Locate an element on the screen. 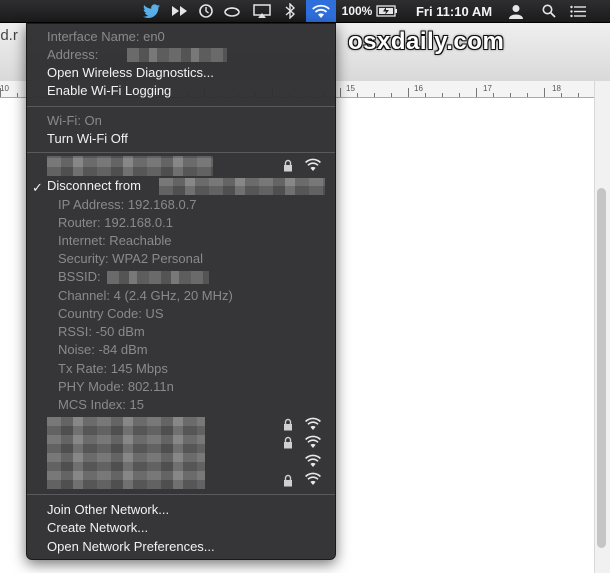 This screenshot has height=573, width=610. ruler-mark-15: 15 is located at coordinates (350, 88).